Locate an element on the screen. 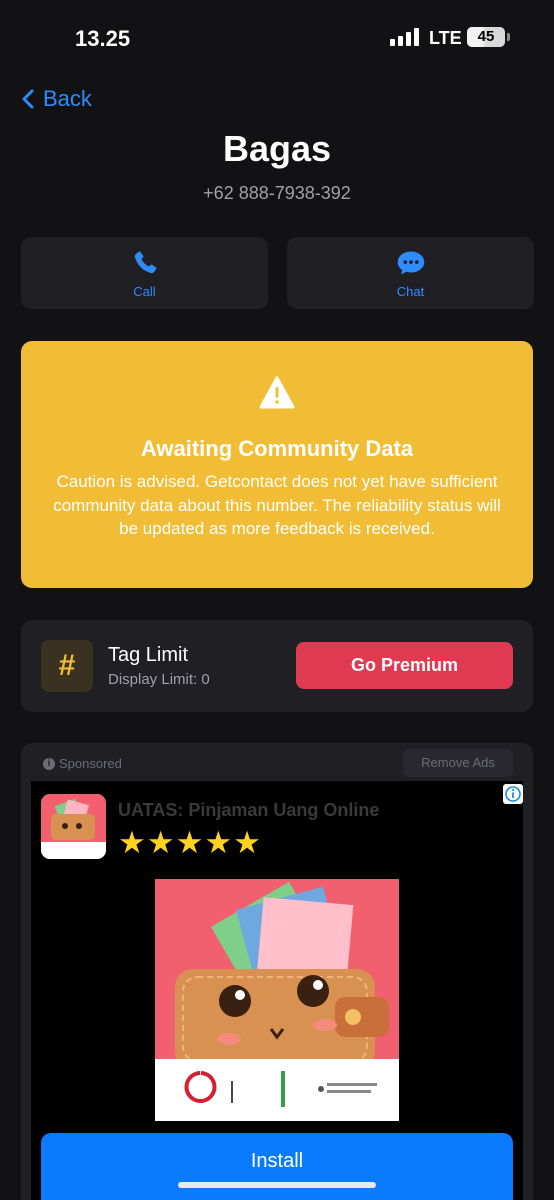 The image size is (554, 1200). sponsored-text: Sponsored is located at coordinates (90, 763).